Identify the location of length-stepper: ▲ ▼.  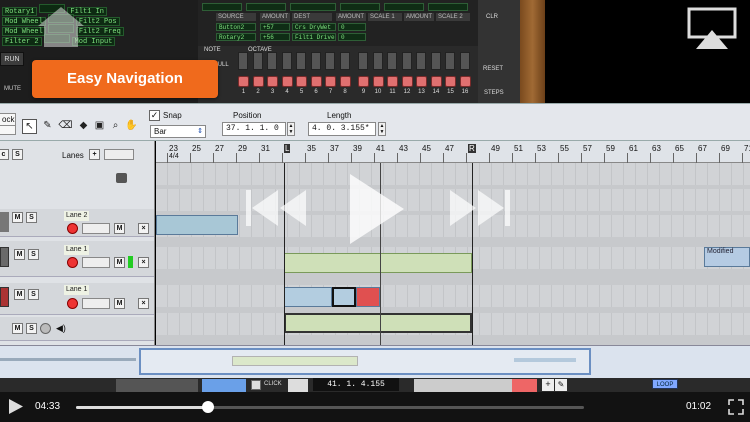
(382, 129).